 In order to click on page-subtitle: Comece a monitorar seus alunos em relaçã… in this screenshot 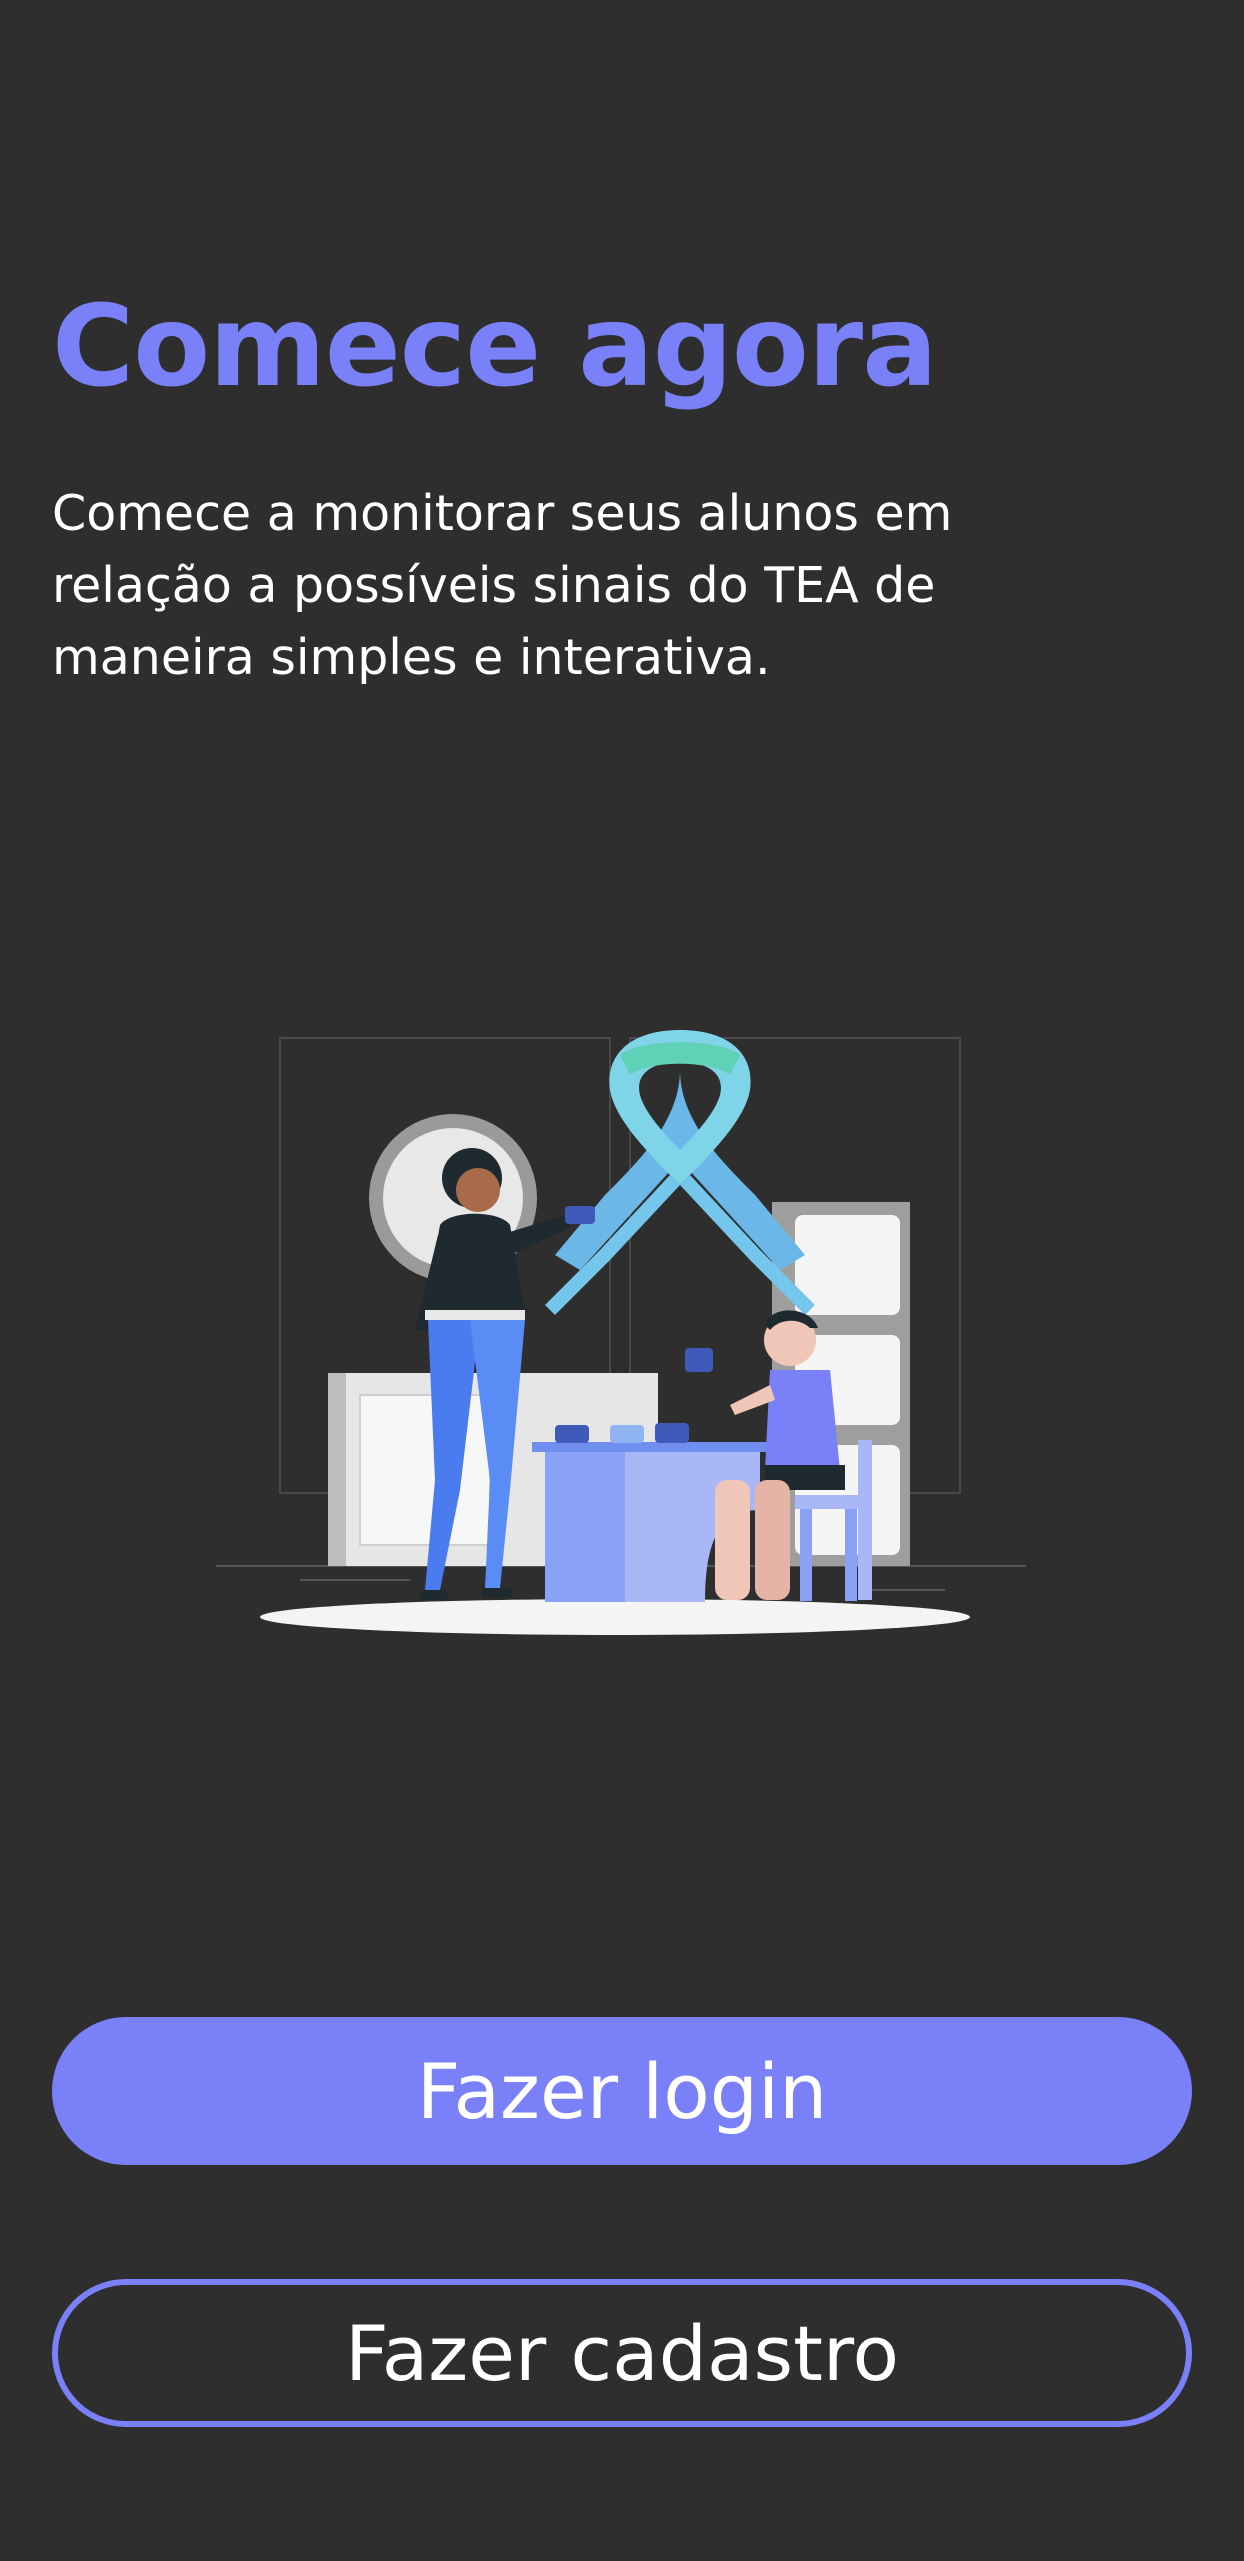, I will do `click(502, 585)`.